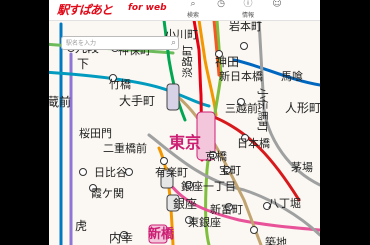 Image resolution: width=370 pixels, height=245 pixels. What do you see at coordinates (185, 142) in the screenshot?
I see `station-label-tokyo: 東京` at bounding box center [185, 142].